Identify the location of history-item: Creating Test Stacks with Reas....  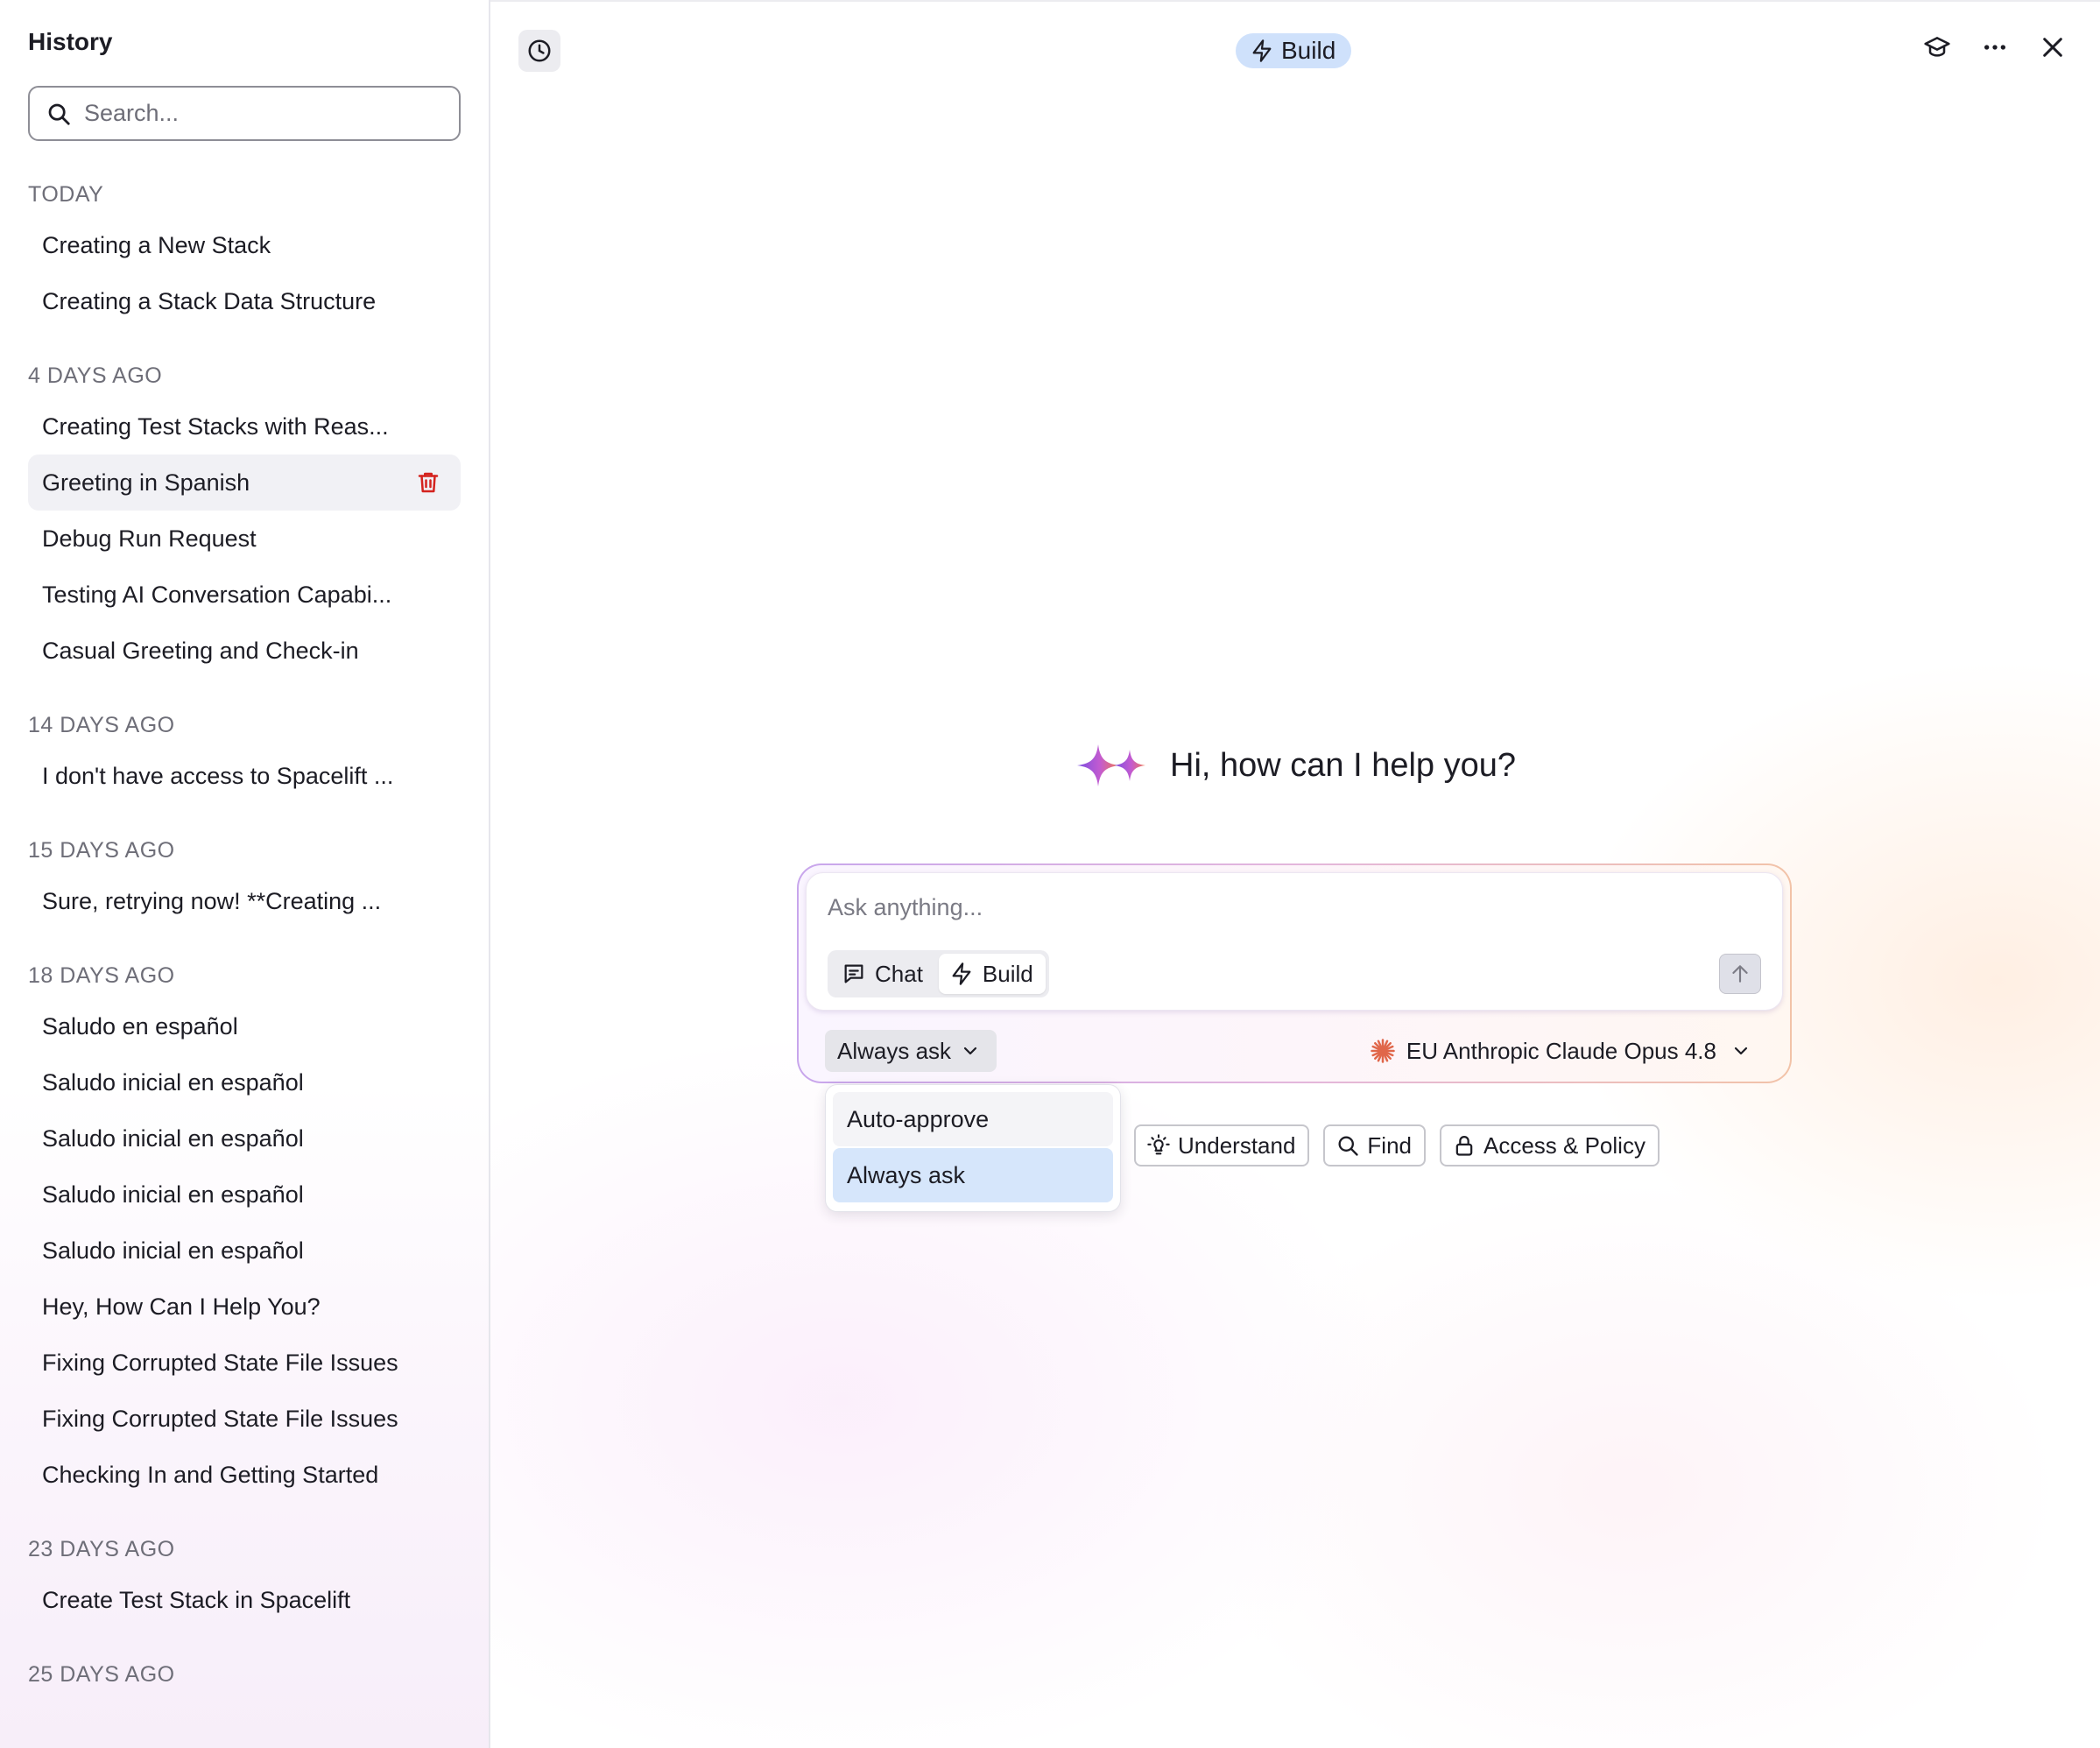
(244, 426).